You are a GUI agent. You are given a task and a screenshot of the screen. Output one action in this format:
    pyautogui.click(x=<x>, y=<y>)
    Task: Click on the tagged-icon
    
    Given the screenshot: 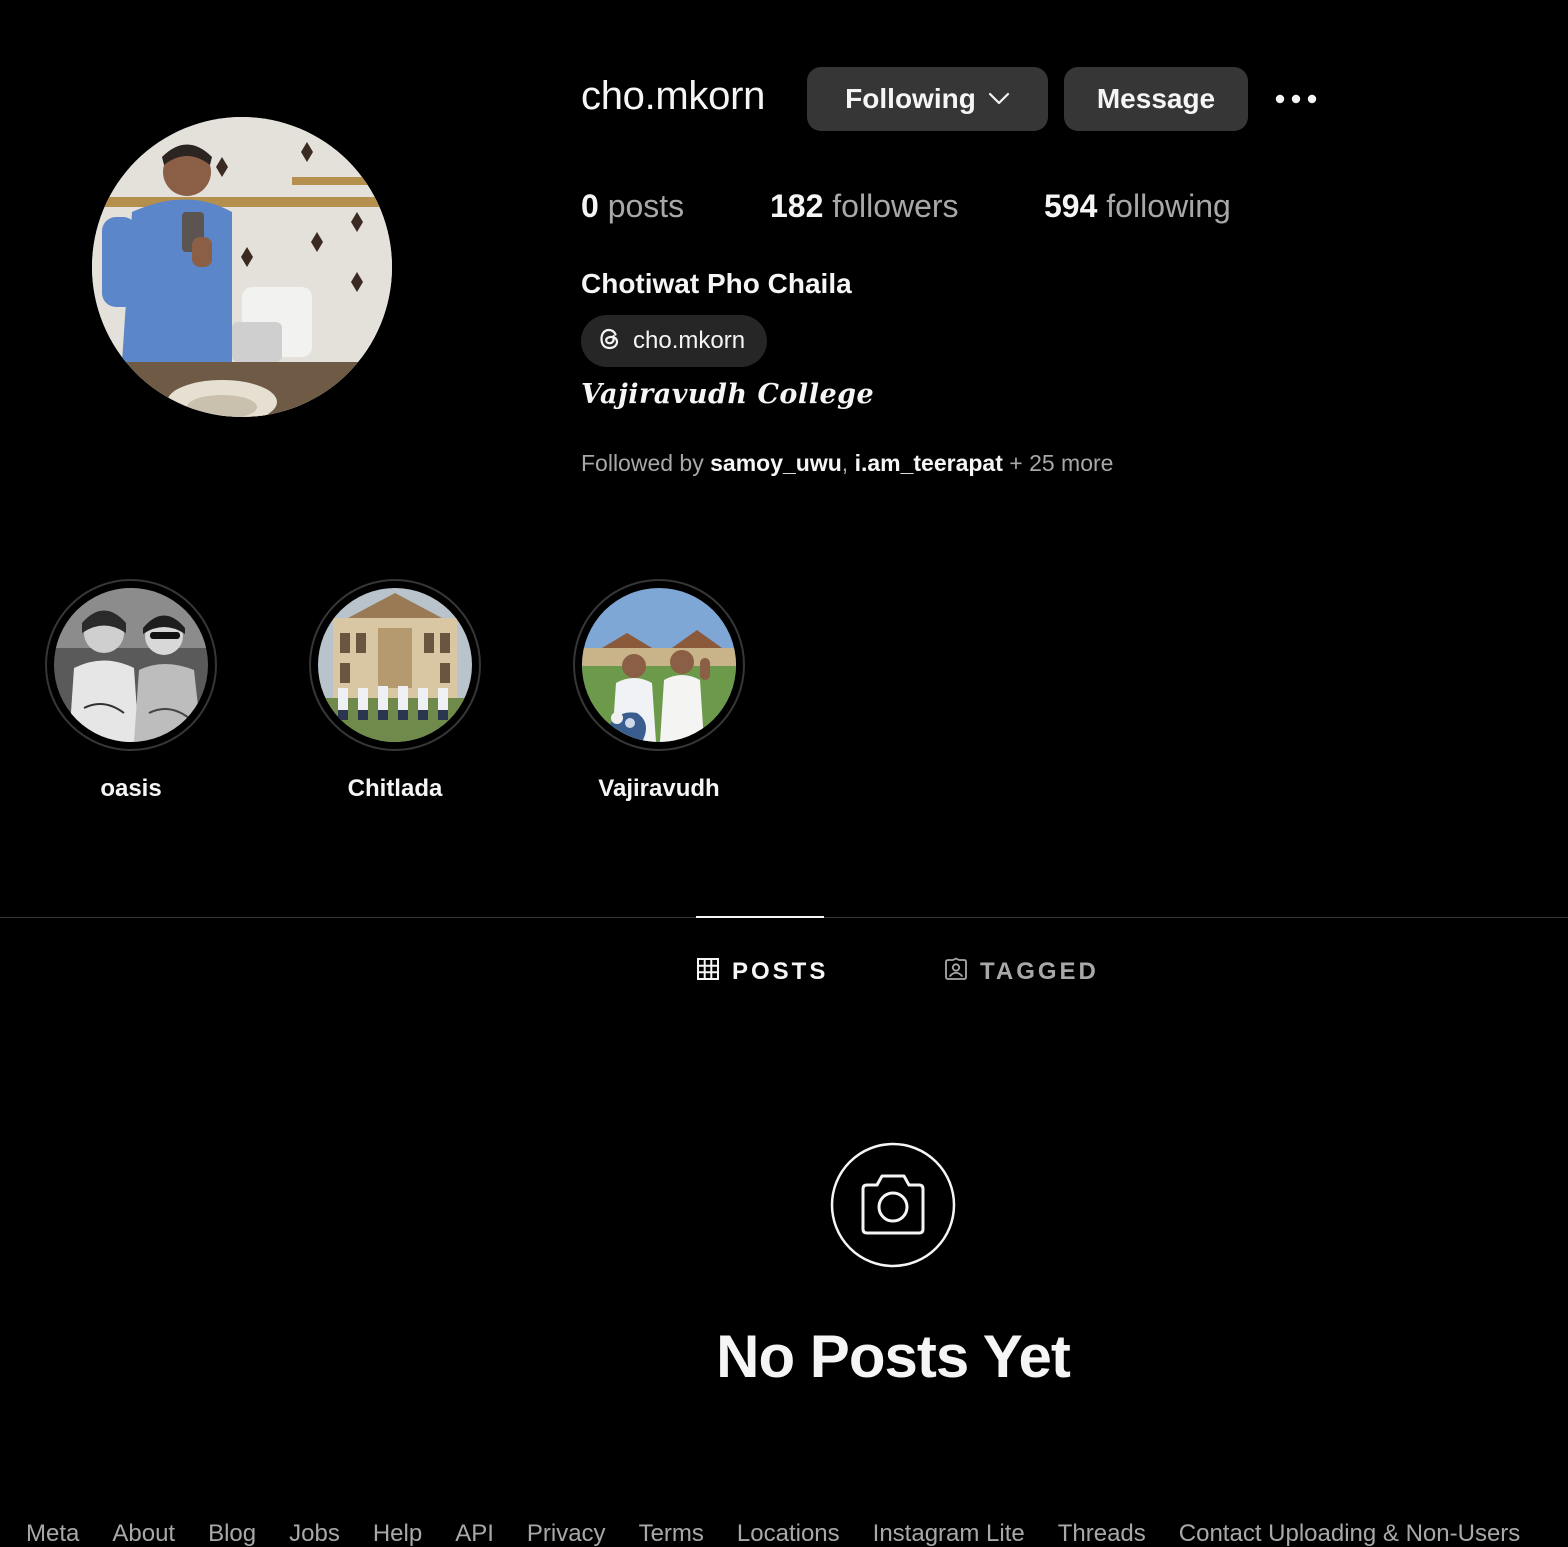 What is the action you would take?
    pyautogui.click(x=962, y=972)
    